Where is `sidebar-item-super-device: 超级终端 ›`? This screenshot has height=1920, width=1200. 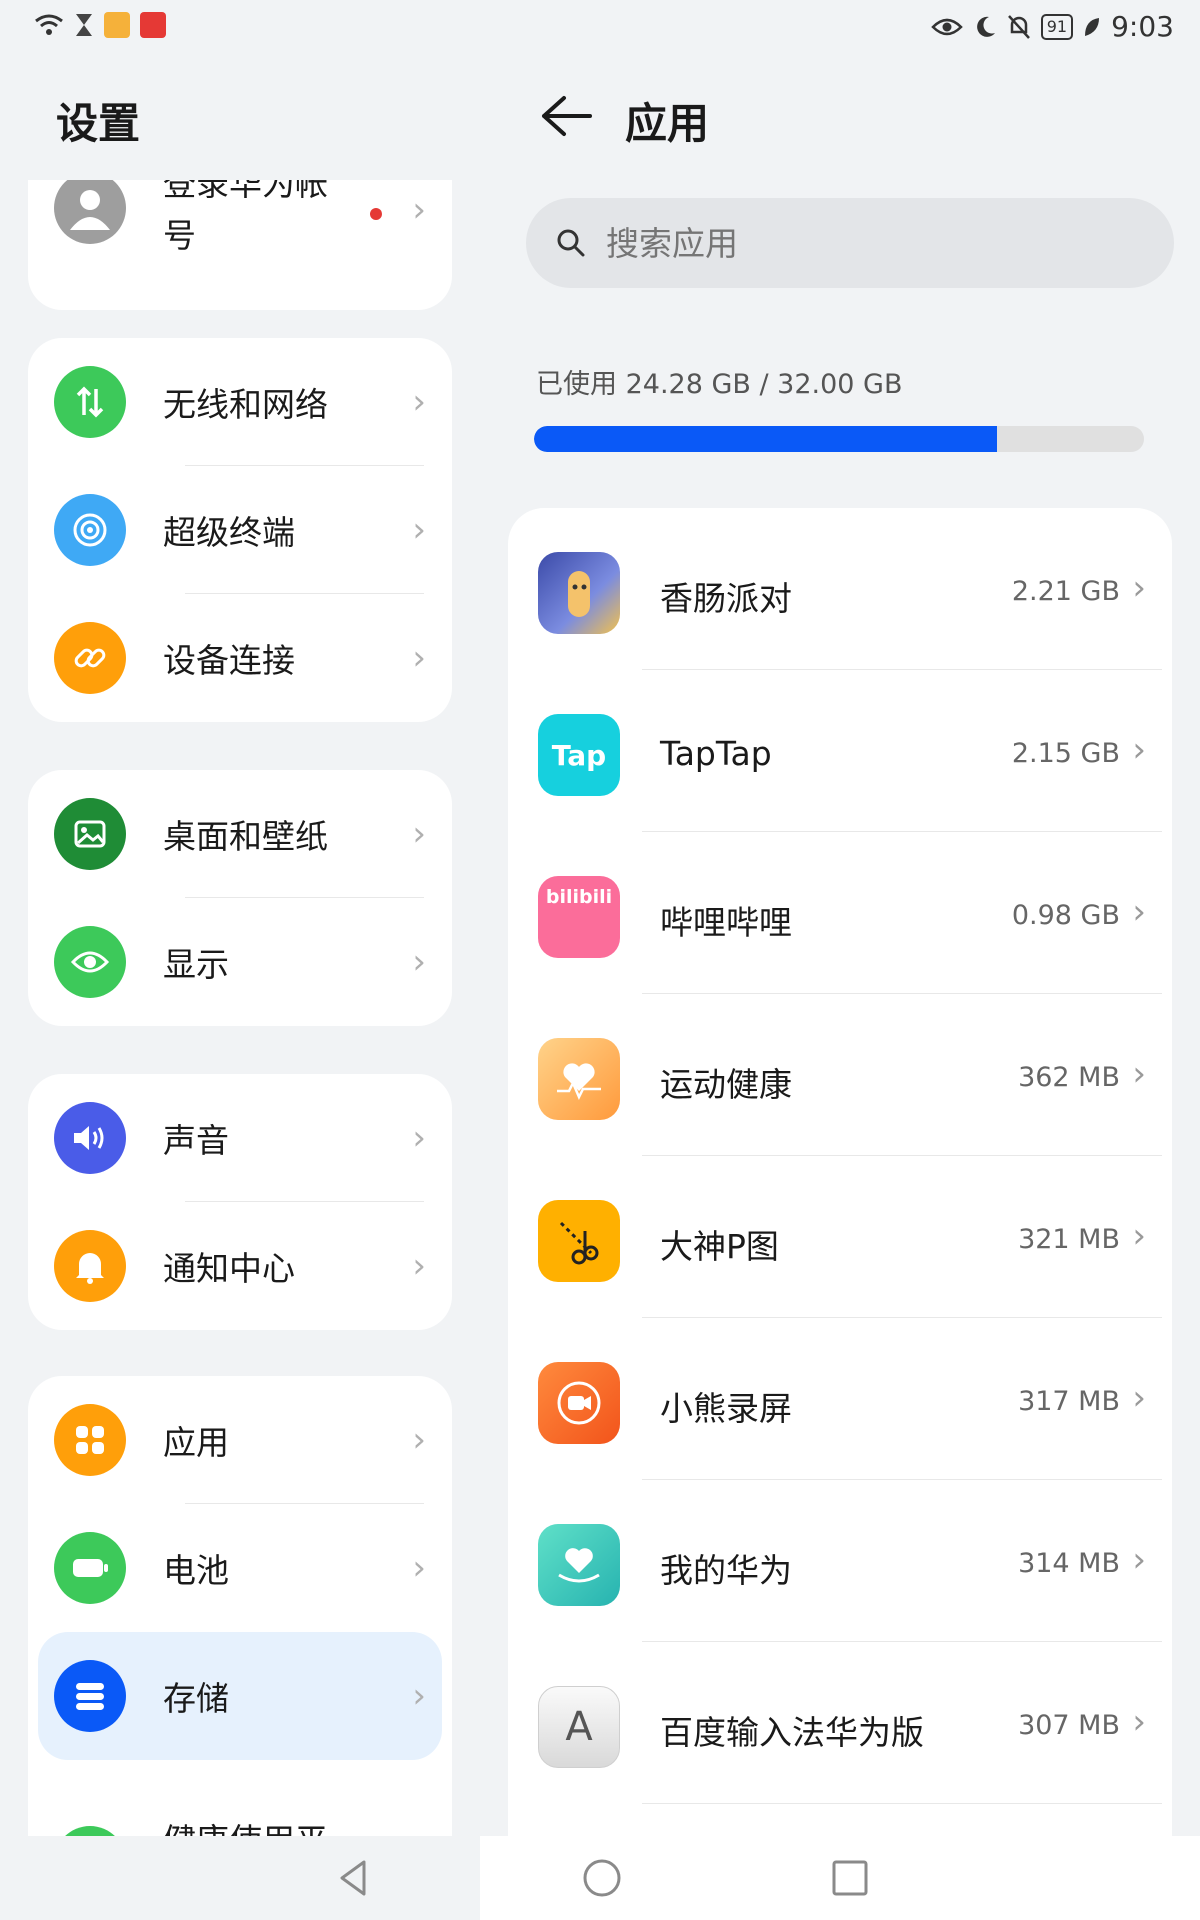
sidebar-item-super-device: 超级终端 › is located at coordinates (240, 530).